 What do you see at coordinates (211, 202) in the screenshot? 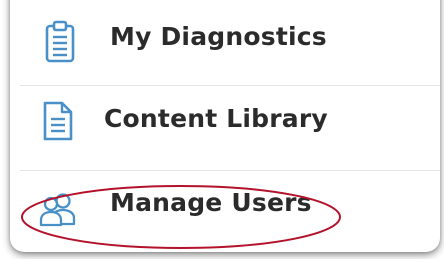
I see `menu-item-label: Manage Users` at bounding box center [211, 202].